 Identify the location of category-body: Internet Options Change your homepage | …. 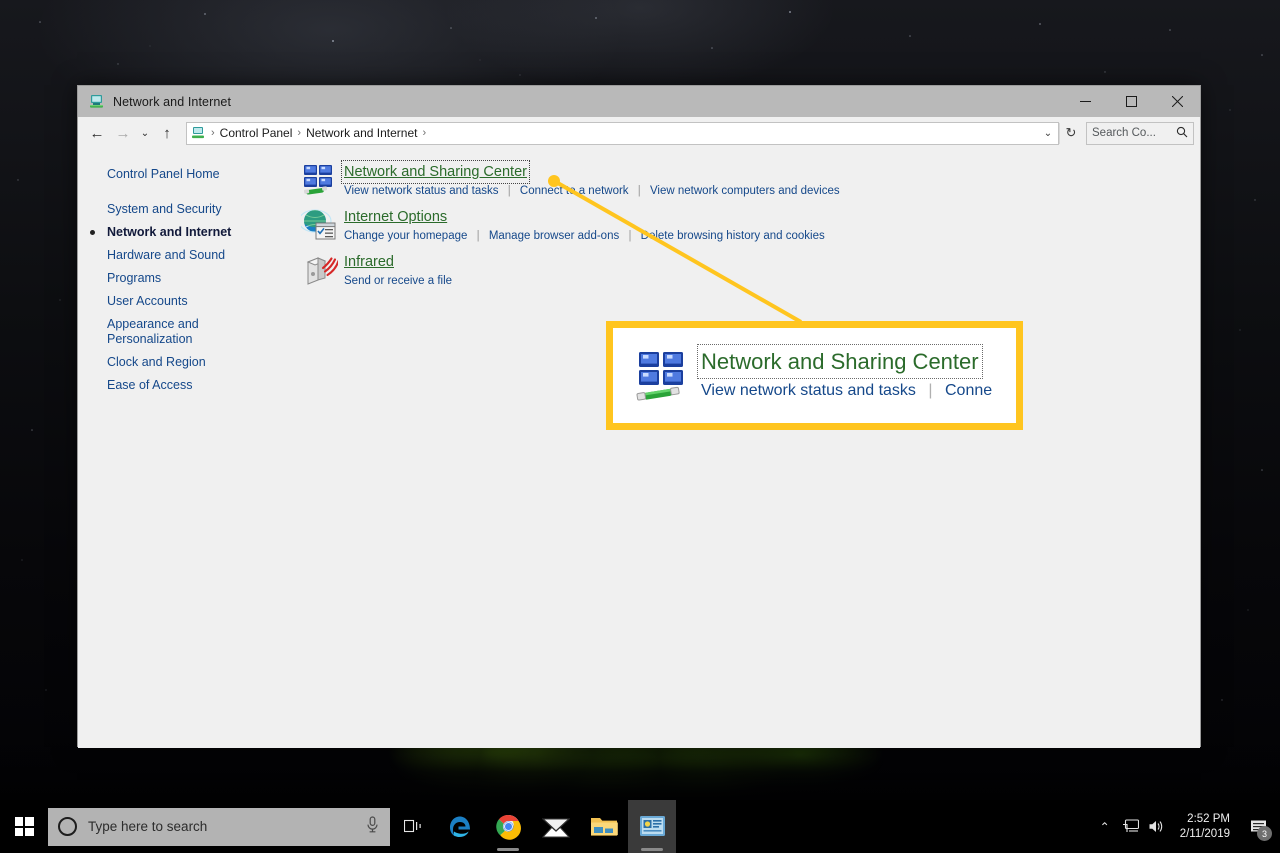
(584, 225).